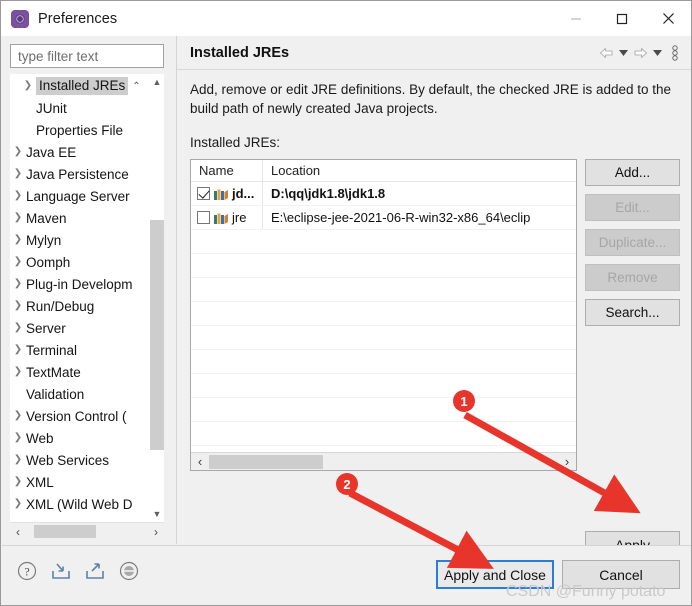  I want to click on jre-name-label: jre, so click(239, 217).